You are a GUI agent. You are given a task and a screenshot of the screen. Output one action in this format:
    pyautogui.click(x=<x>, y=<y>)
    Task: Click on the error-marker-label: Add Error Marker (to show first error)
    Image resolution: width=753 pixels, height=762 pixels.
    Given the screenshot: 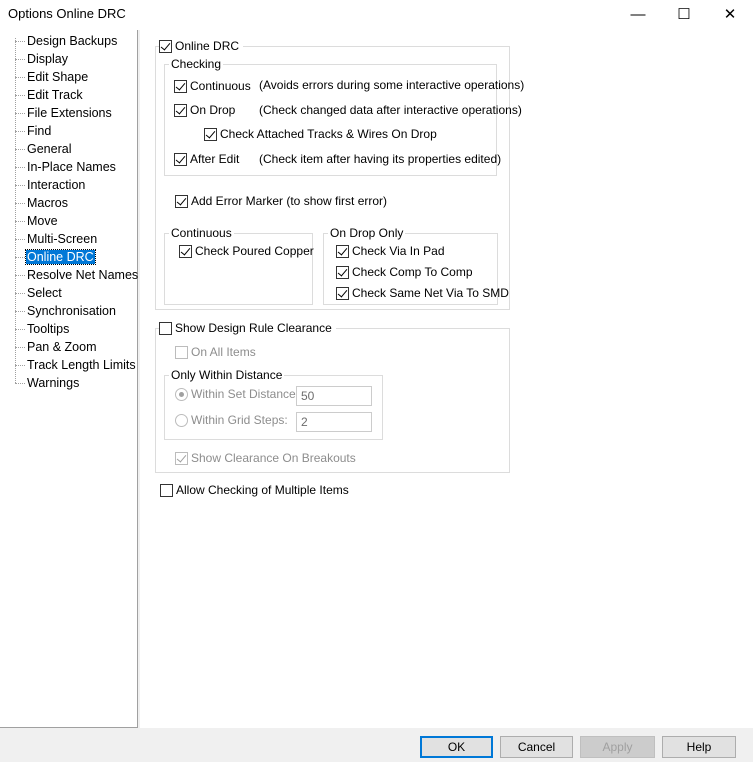 What is the action you would take?
    pyautogui.click(x=289, y=201)
    